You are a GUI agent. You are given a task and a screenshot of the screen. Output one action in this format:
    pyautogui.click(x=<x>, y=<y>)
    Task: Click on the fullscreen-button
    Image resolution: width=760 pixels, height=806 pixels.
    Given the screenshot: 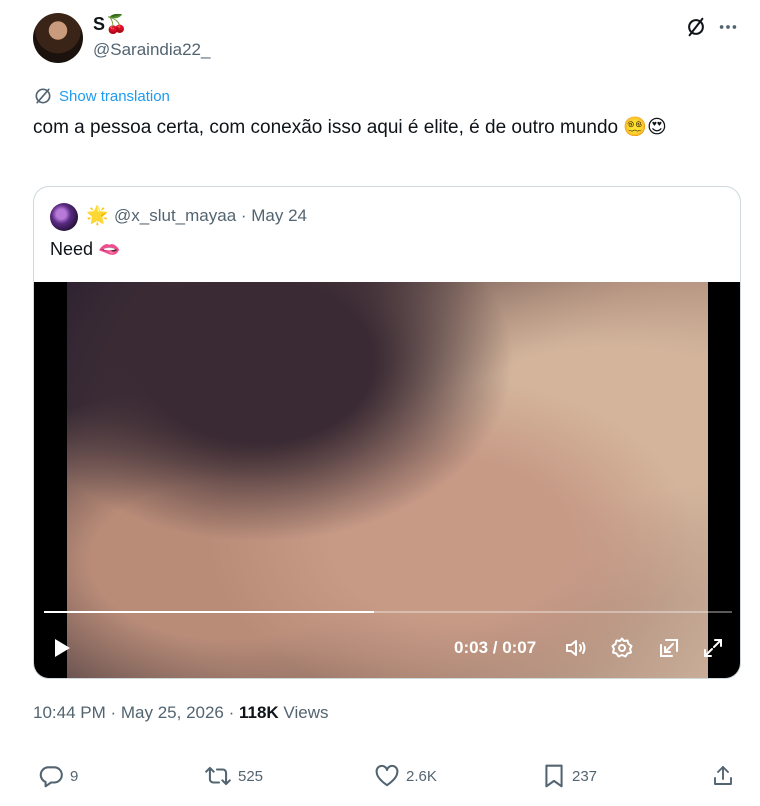 What is the action you would take?
    pyautogui.click(x=713, y=648)
    